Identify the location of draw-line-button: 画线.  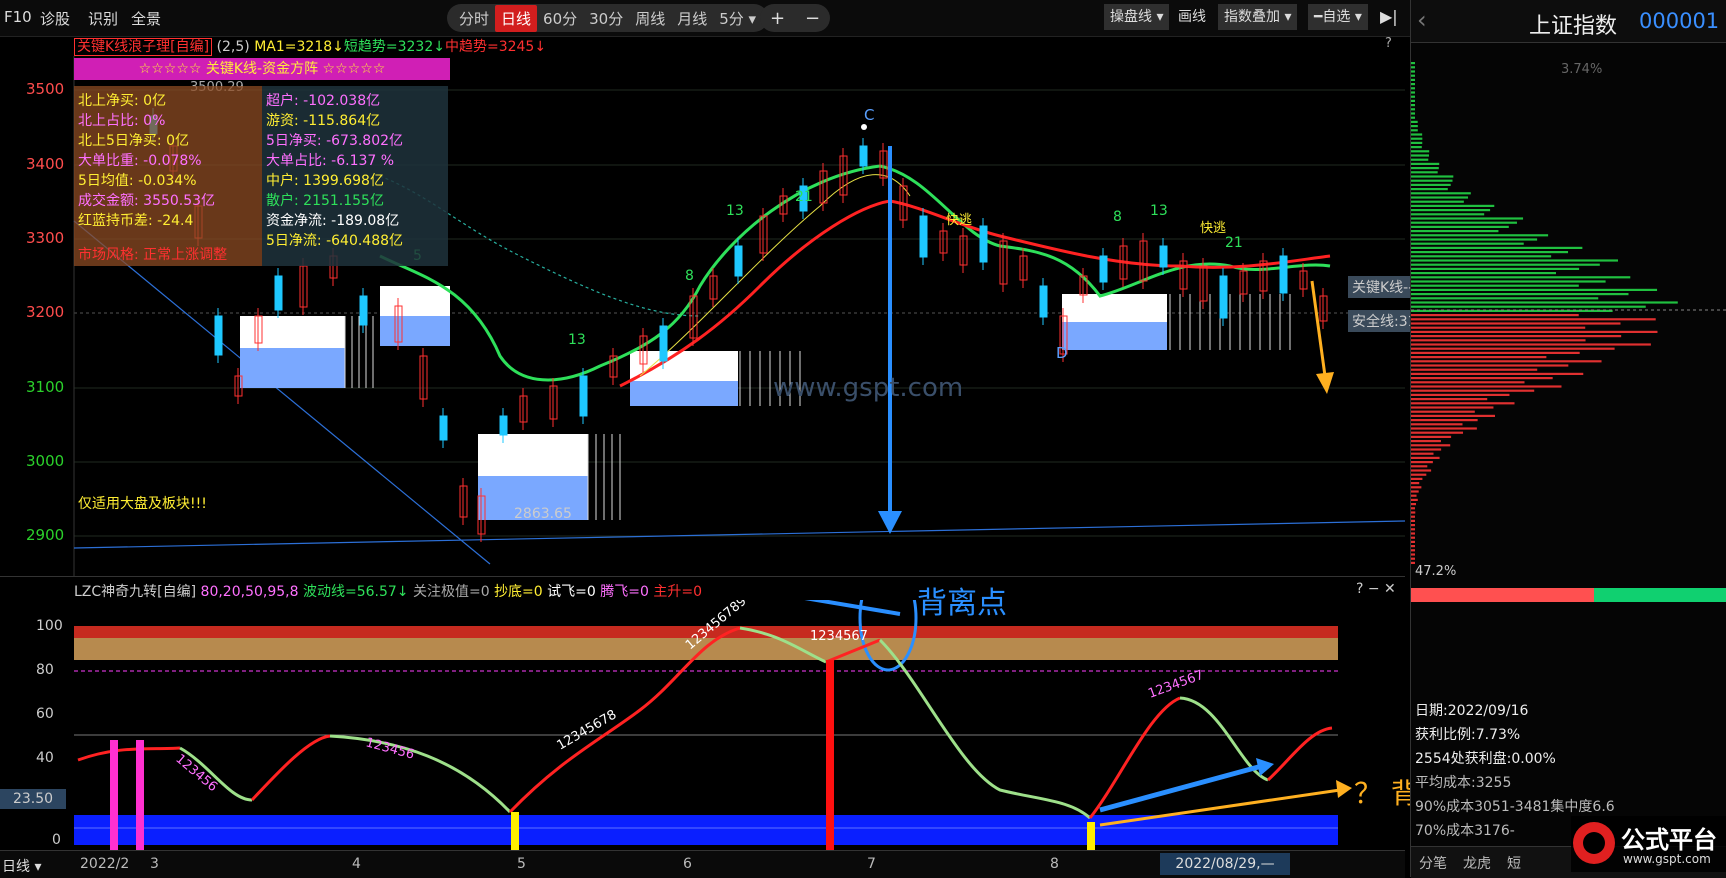
(1192, 17).